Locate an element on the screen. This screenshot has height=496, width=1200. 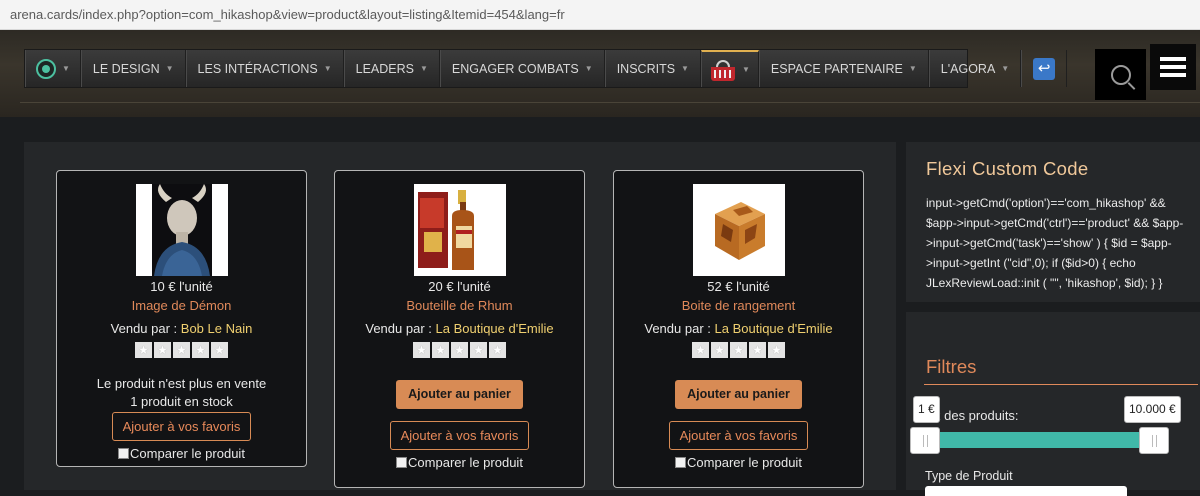
filters-divider is located at coordinates (1061, 384).